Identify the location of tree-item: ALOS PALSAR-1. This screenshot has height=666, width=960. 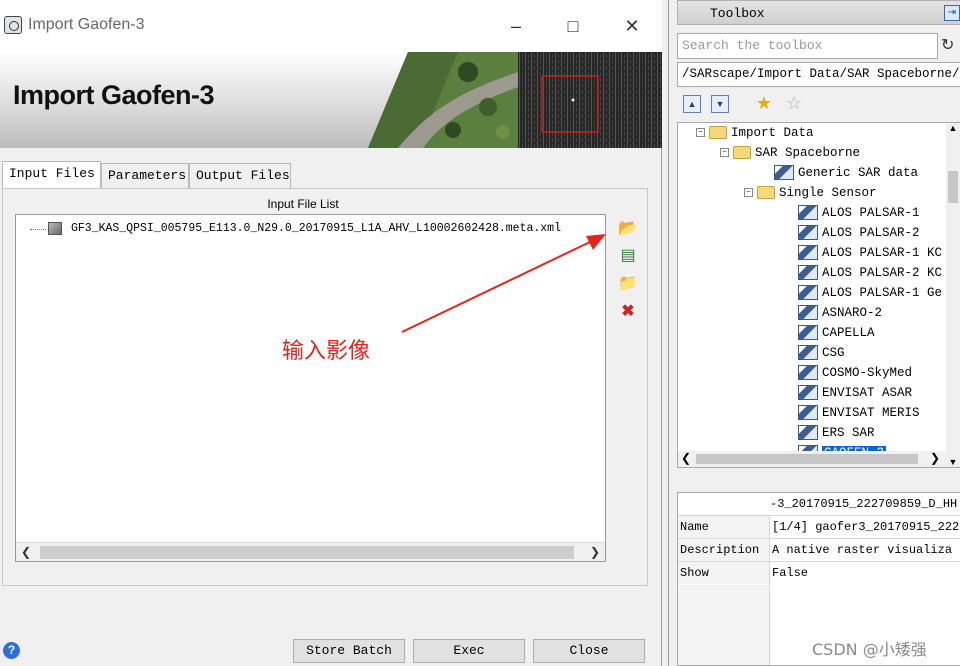
(859, 213).